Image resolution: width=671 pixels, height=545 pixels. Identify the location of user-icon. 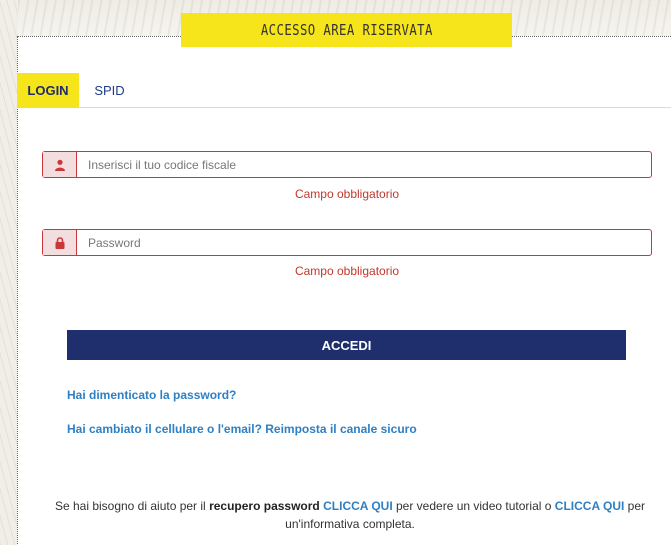
(60, 164).